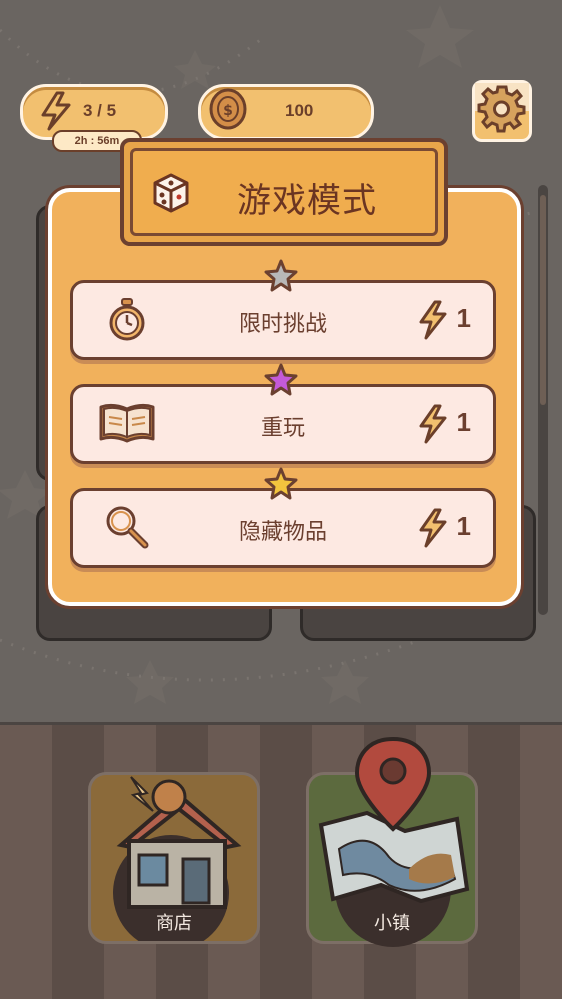 This screenshot has height=999, width=562. Describe the element at coordinates (174, 858) in the screenshot. I see `shop-button: 商店` at that location.